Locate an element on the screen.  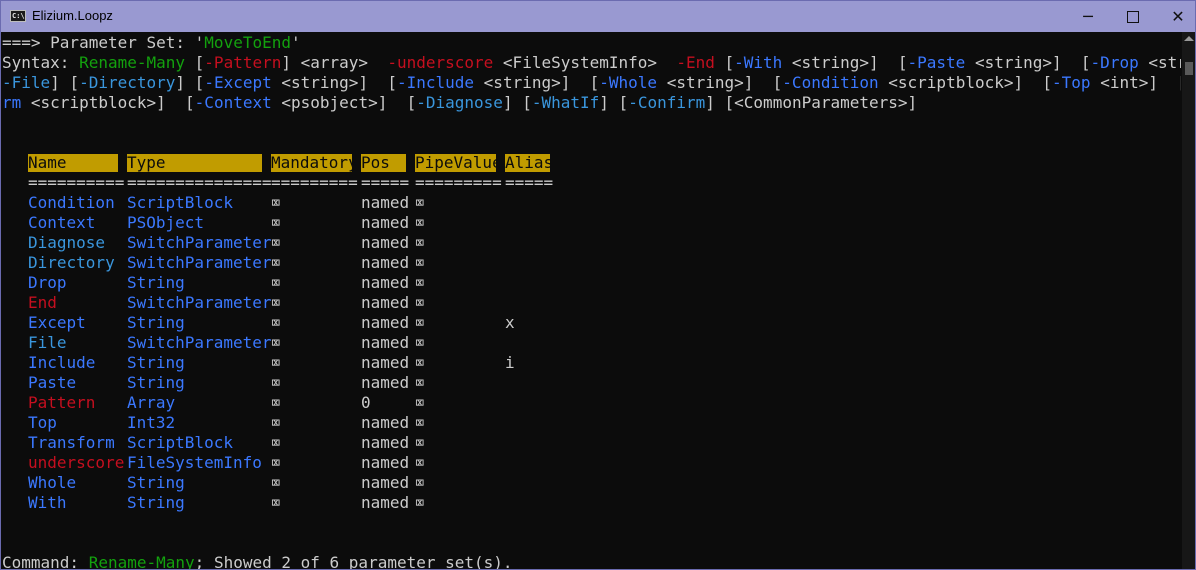
scroll-up-arrow-icon is located at coordinates (1189, 38).